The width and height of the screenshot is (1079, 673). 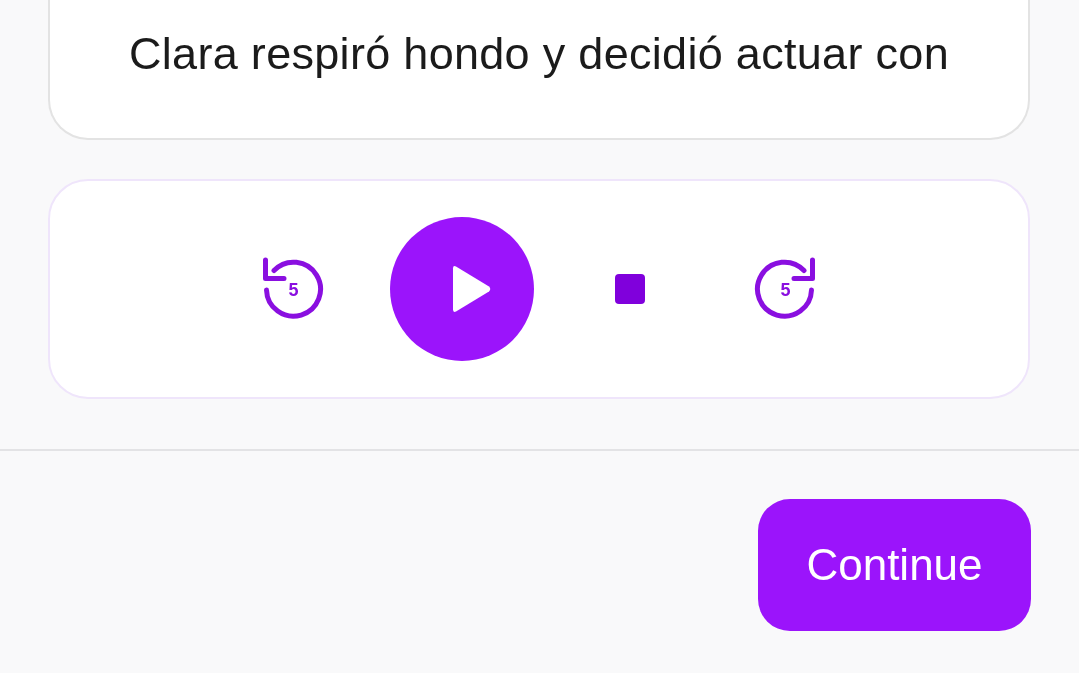 I want to click on rewind-button: 5, so click(x=293, y=289).